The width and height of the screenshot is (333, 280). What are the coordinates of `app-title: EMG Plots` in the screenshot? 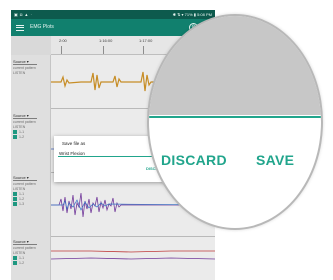 It's located at (42, 27).